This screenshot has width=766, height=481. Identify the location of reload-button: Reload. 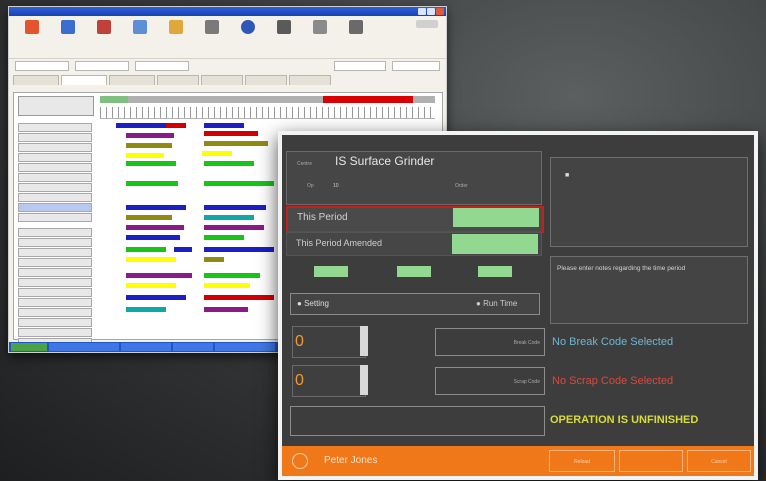
(582, 461).